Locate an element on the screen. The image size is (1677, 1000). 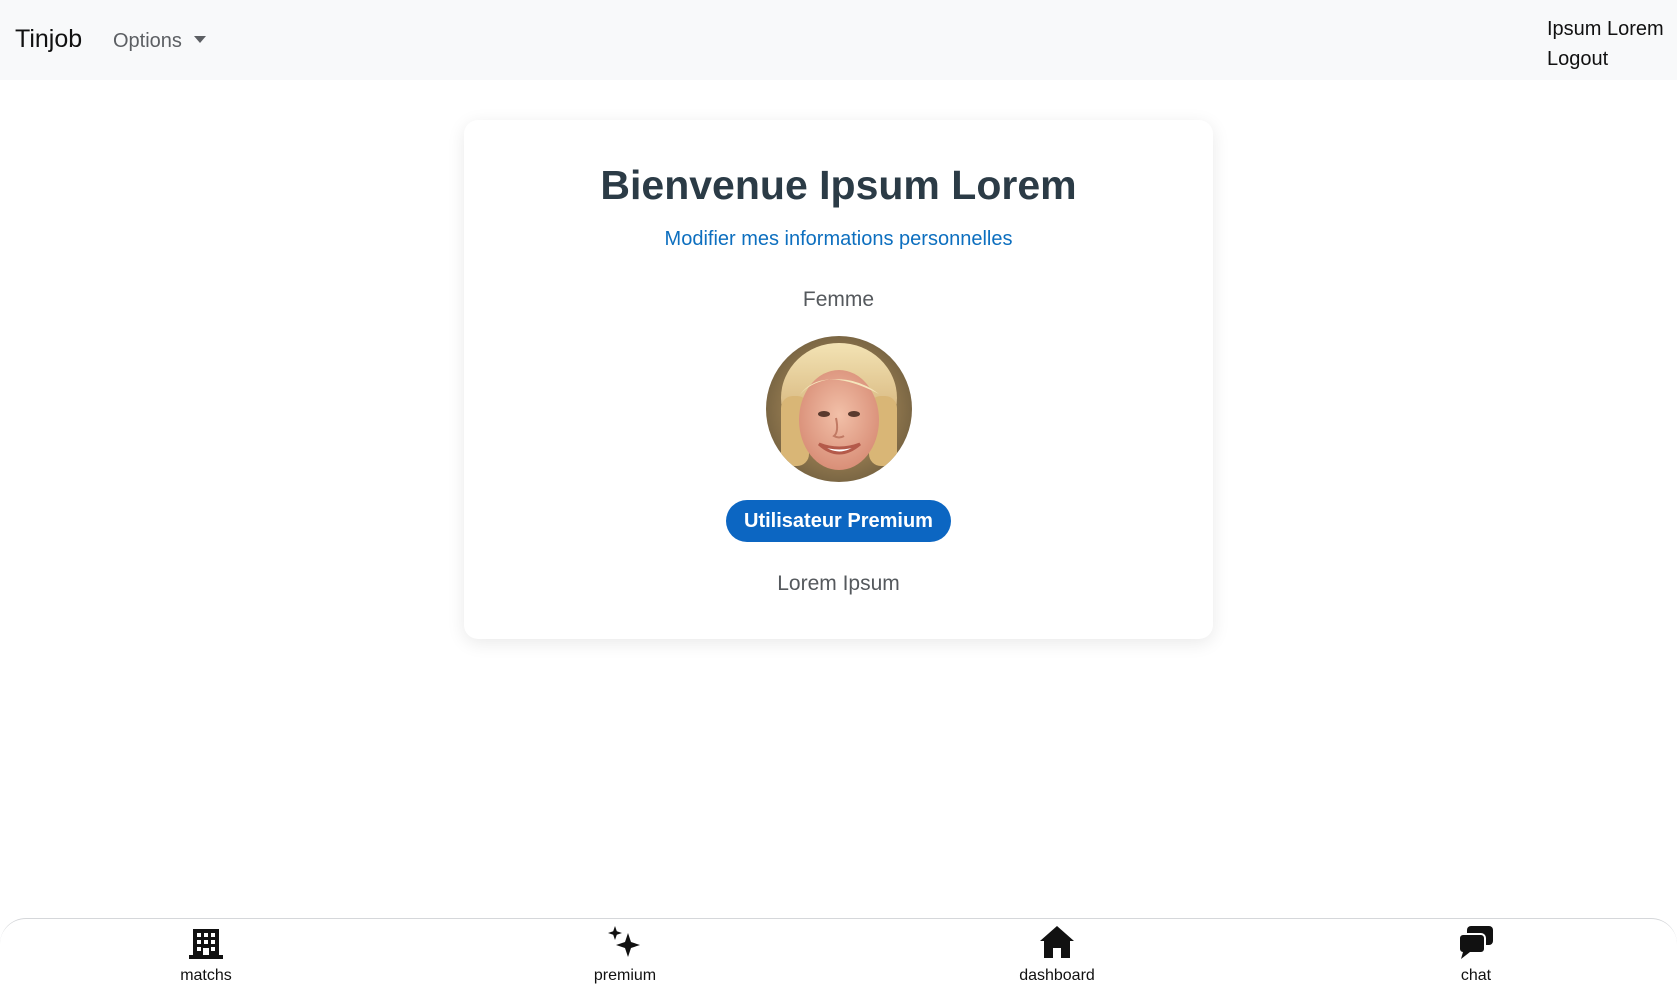
top-navbar: Tinjob Options Ipsum Lorem Logout is located at coordinates (838, 40).